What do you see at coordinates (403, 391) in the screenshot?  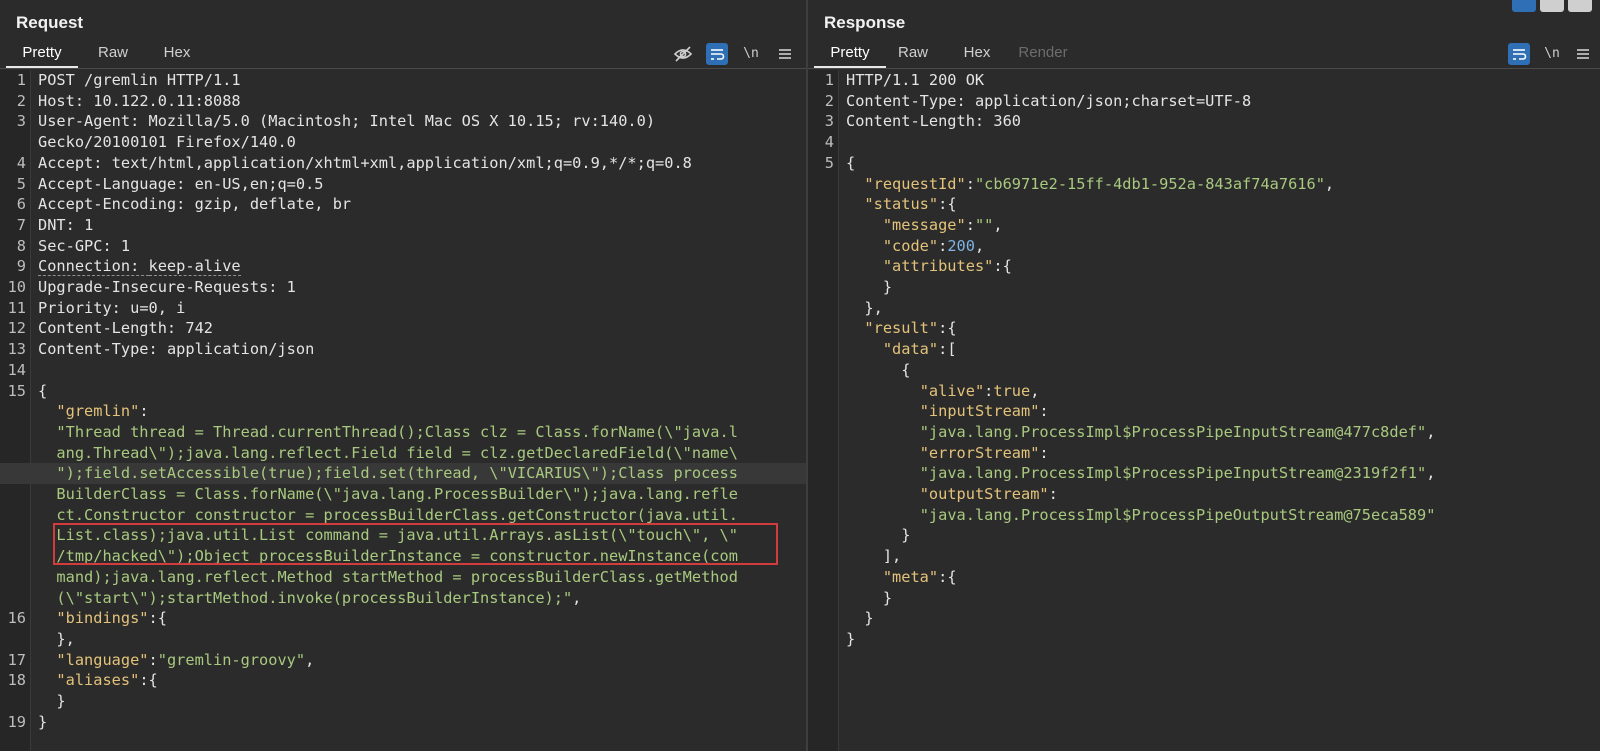 I see `code-line: 15 {` at bounding box center [403, 391].